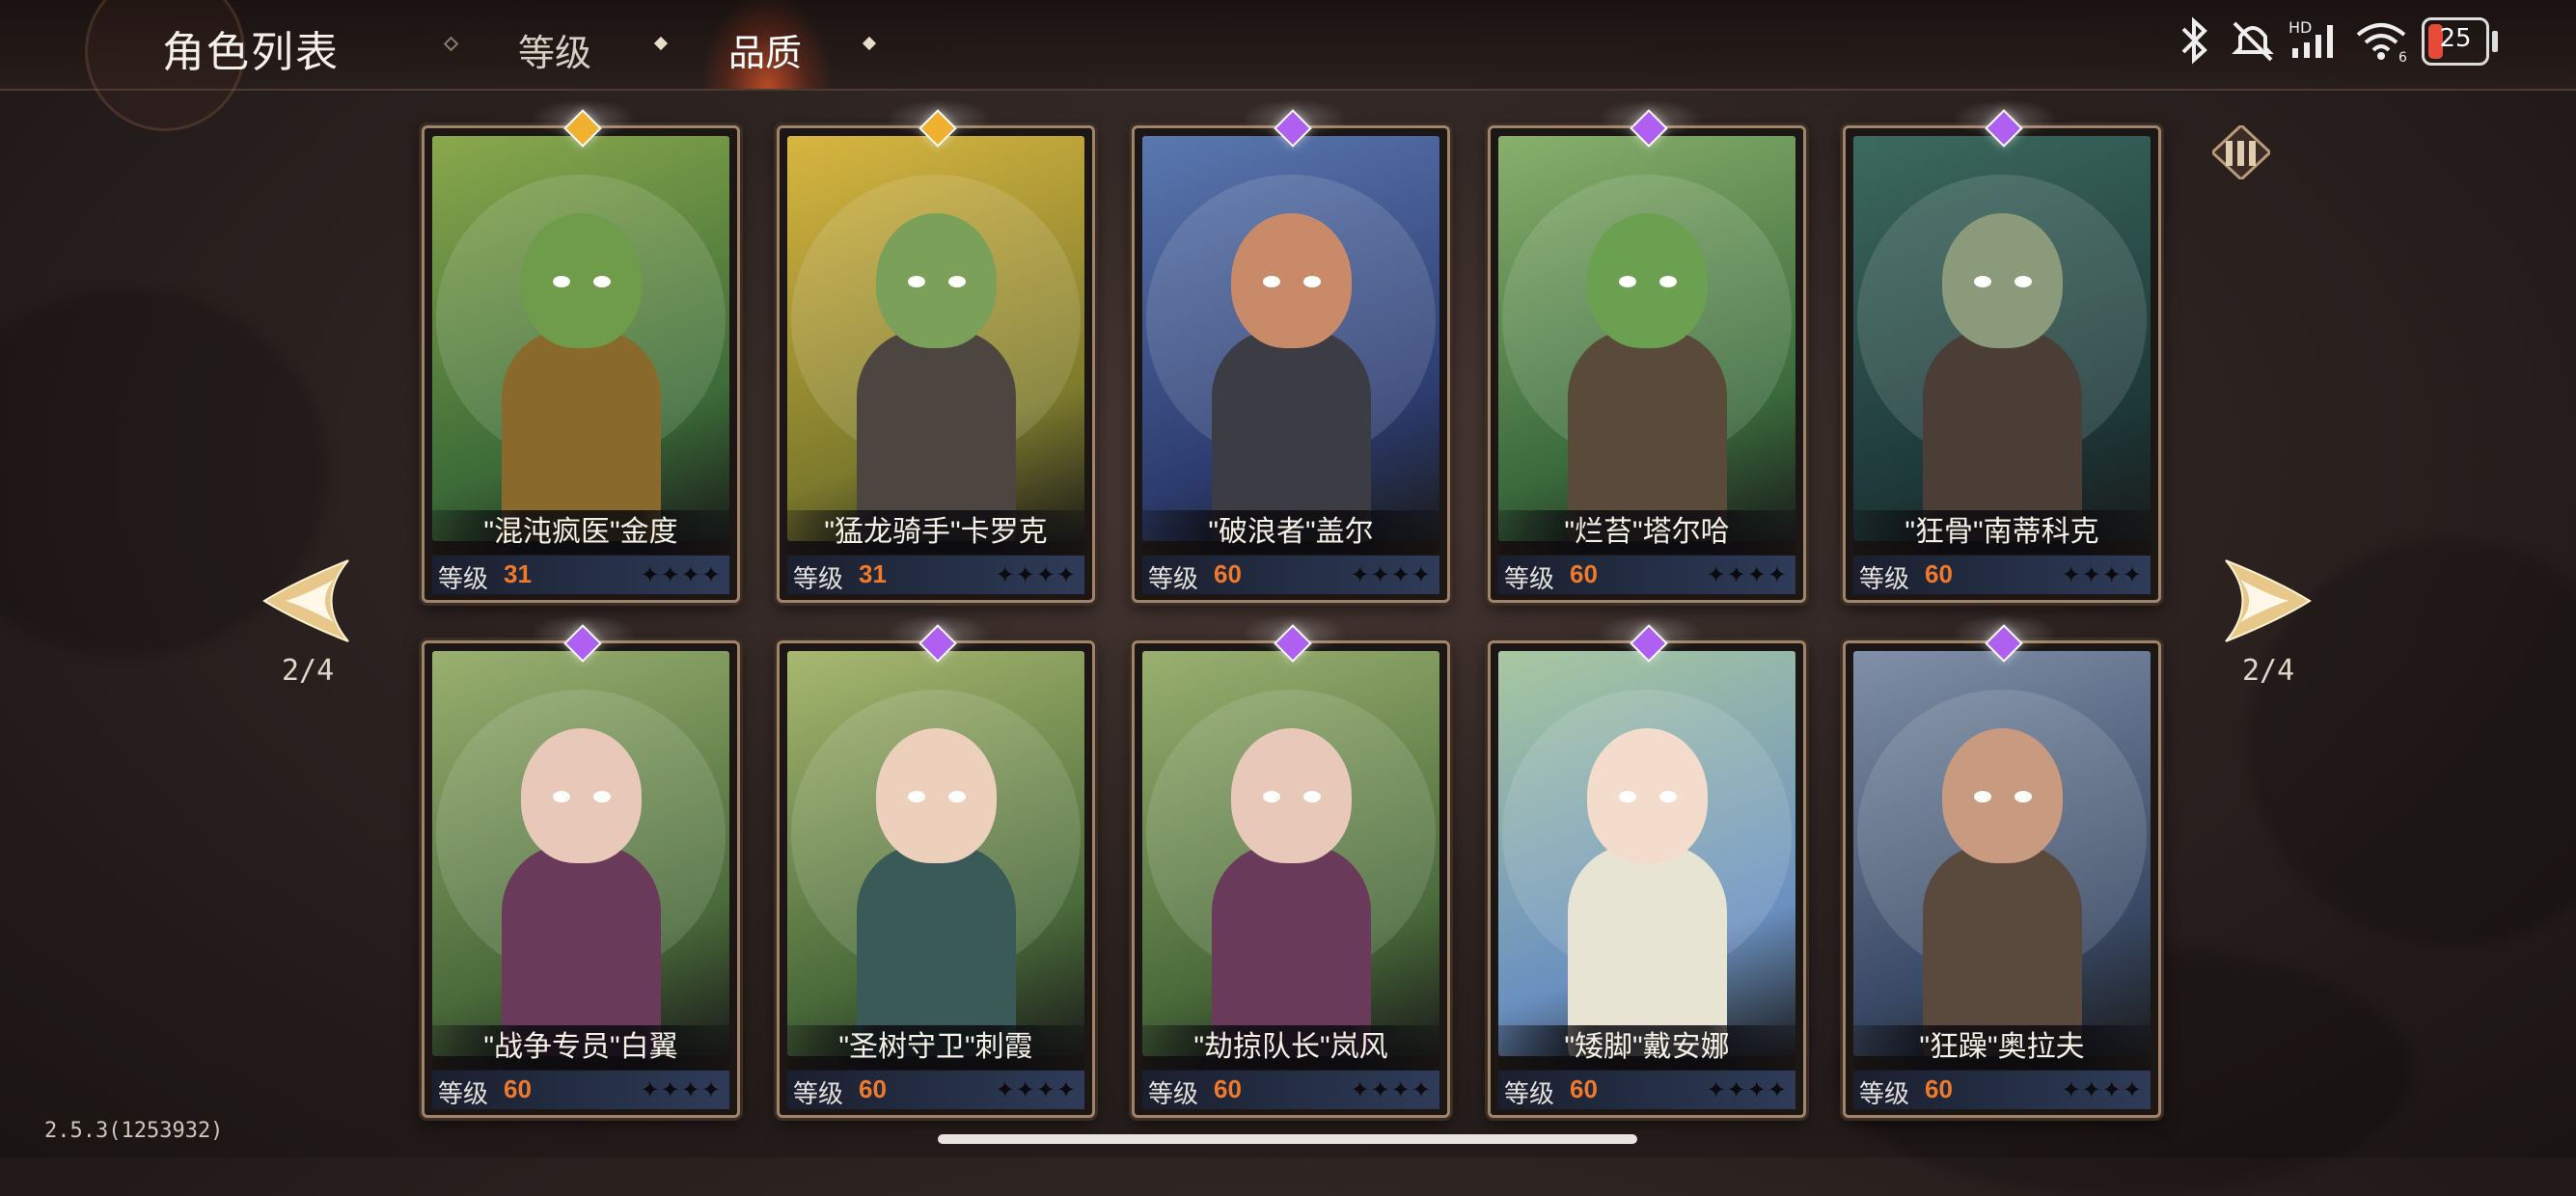 Image resolution: width=2576 pixels, height=1196 pixels. Describe the element at coordinates (554, 49) in the screenshot. I see `tab-level: 等级` at that location.